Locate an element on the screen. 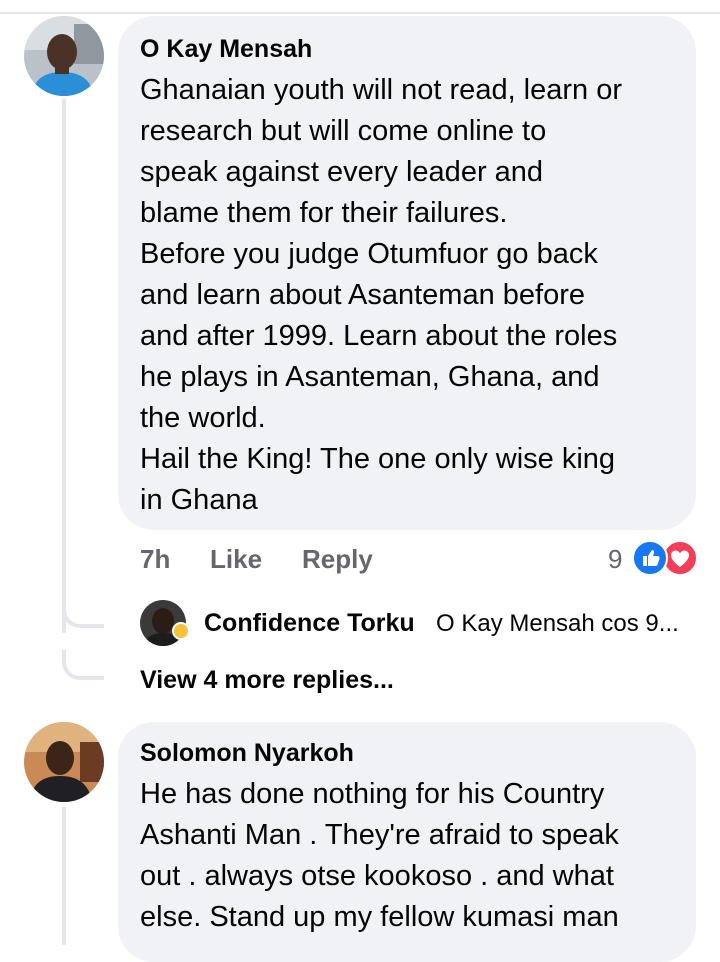  comment-actions: 7h Like Reply is located at coordinates (290, 560).